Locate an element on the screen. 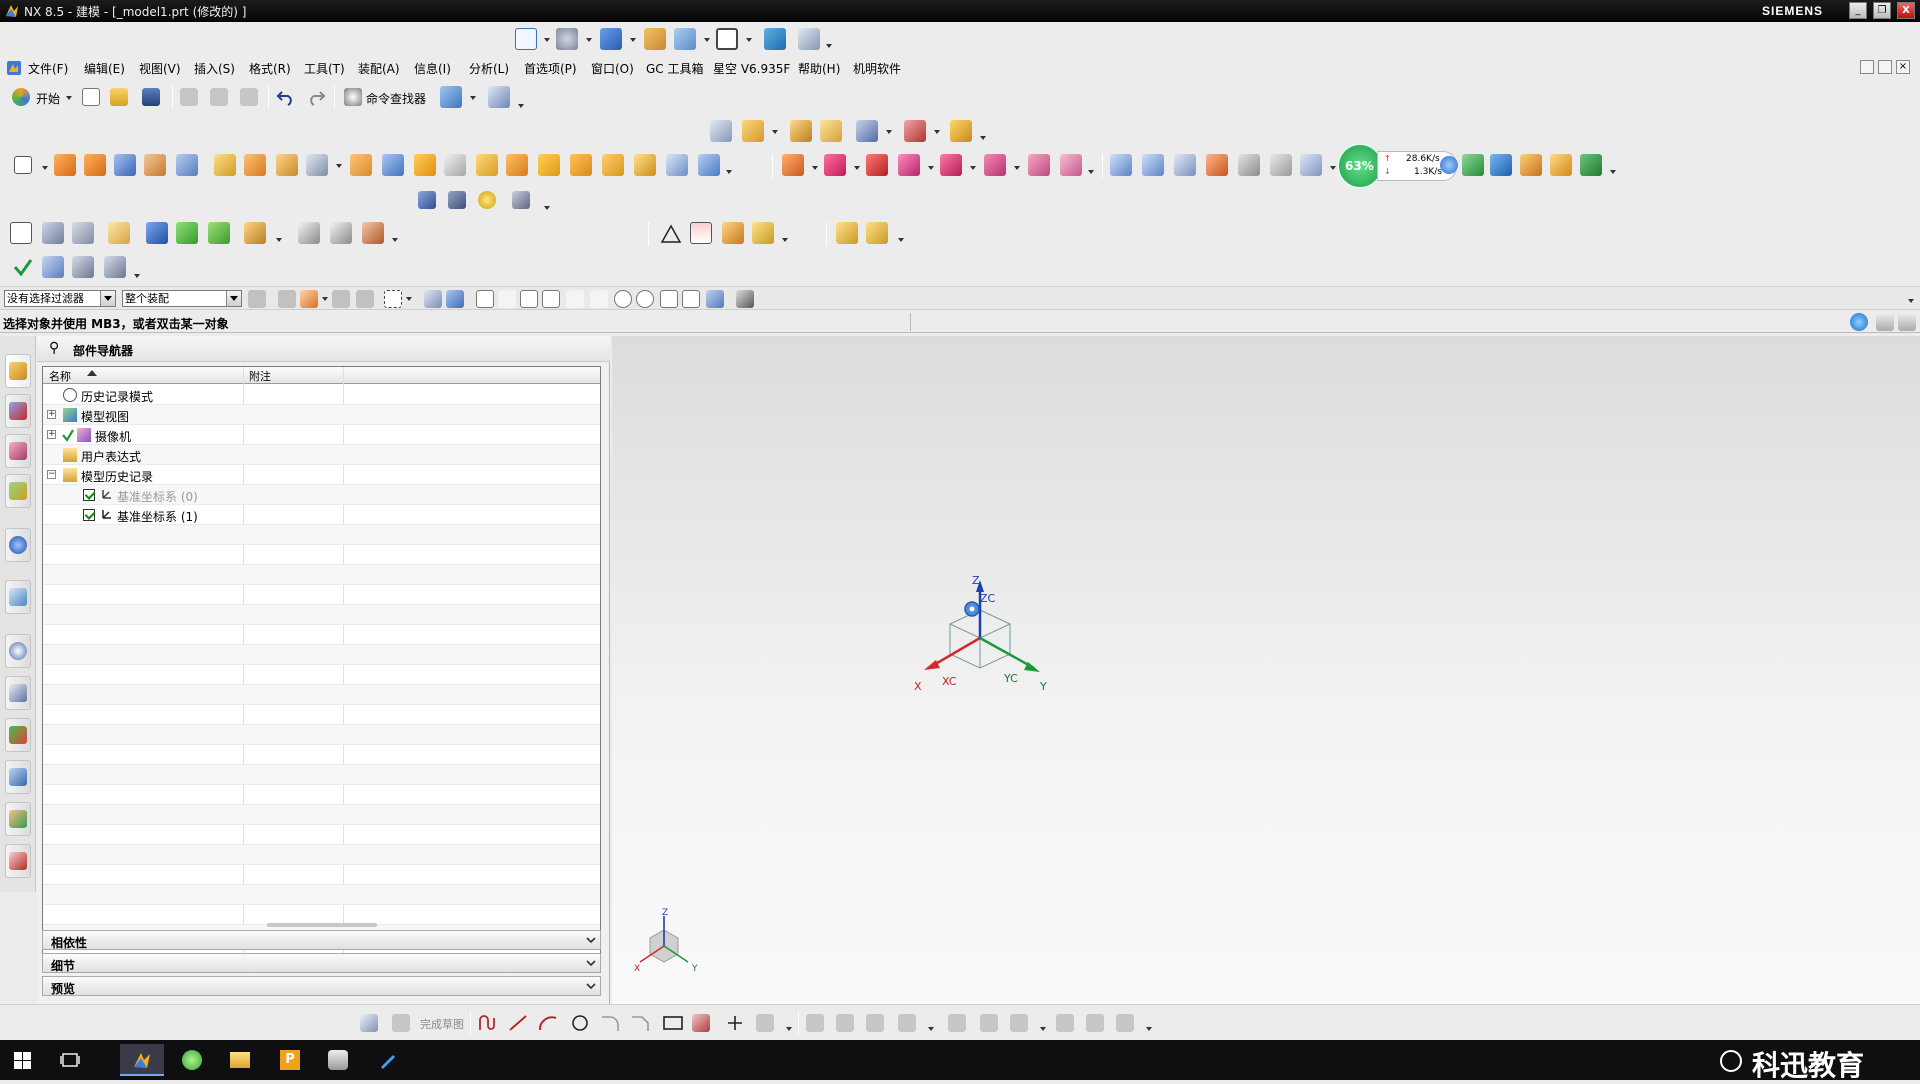 Image resolution: width=1920 pixels, height=1084 pixels. selection-scope-select: 整个装配 is located at coordinates (182, 298).